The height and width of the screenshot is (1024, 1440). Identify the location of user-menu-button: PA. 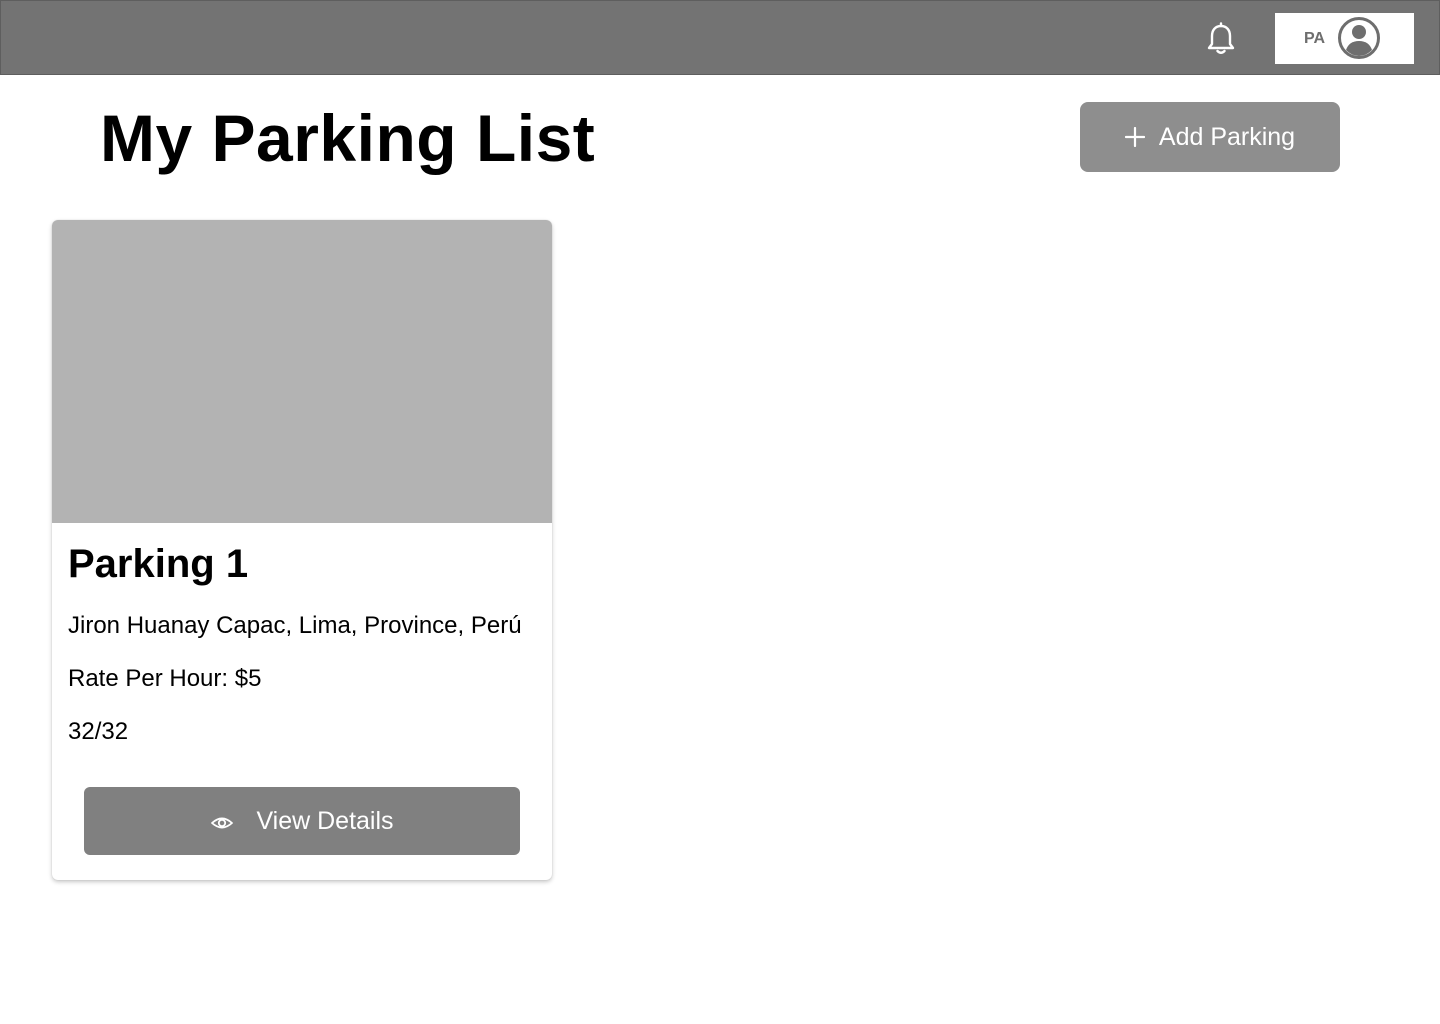
(1344, 38).